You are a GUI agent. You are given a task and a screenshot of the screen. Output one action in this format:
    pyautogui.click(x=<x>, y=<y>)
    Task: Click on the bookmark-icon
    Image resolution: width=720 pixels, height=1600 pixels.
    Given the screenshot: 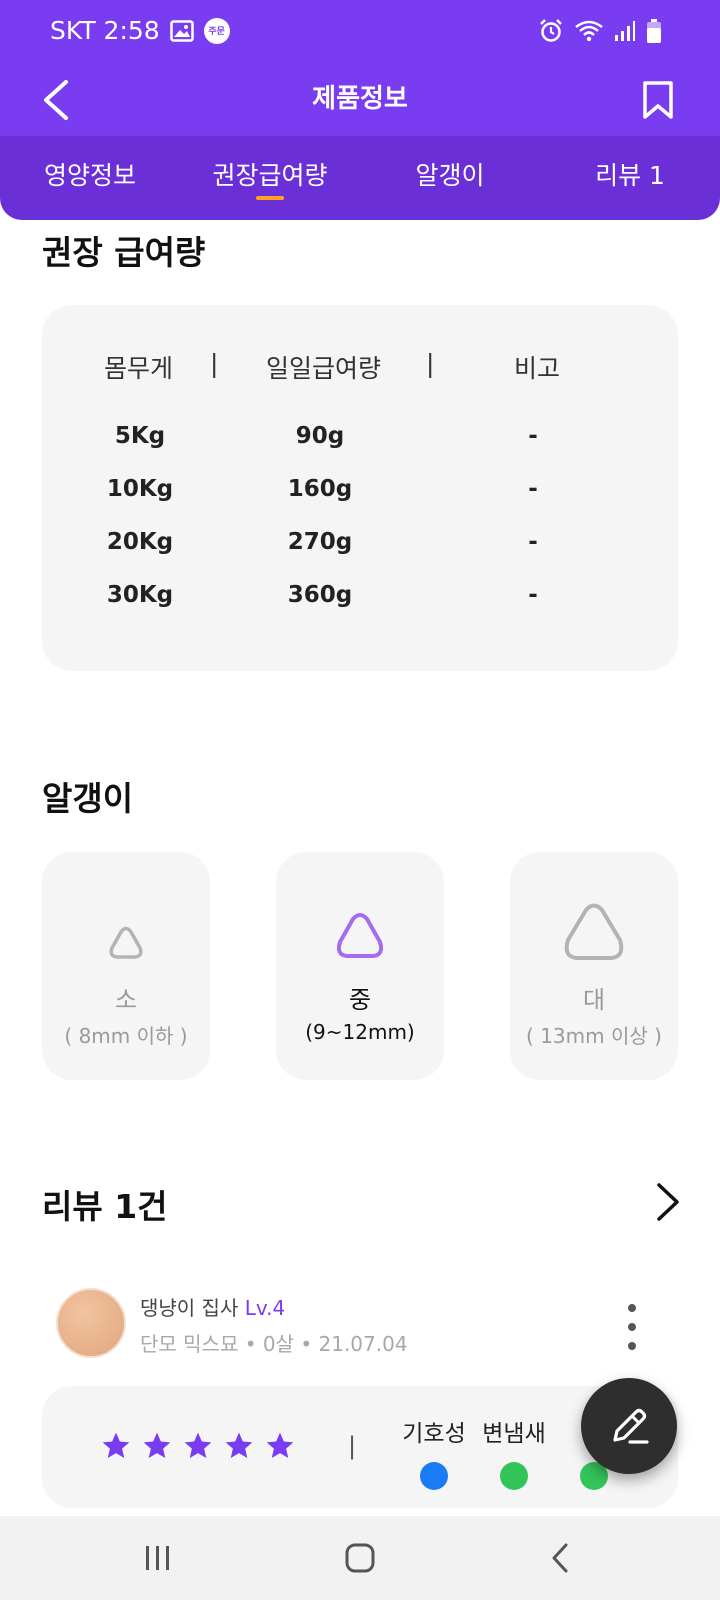 What is the action you would take?
    pyautogui.click(x=658, y=100)
    